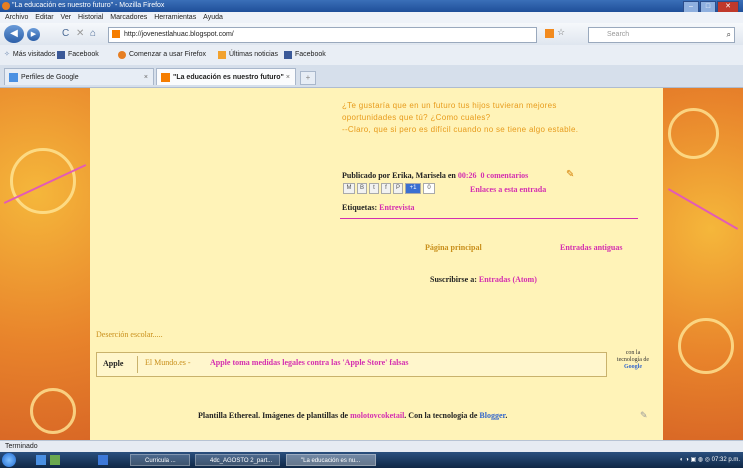  I want to click on older-posts-link: Entradas antiguas, so click(591, 247).